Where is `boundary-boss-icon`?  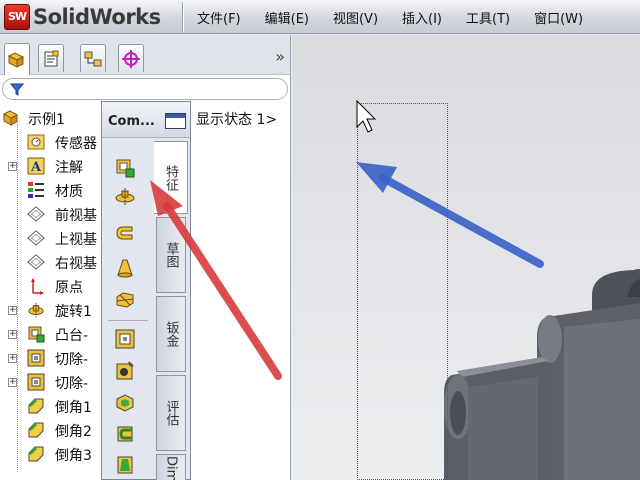 boundary-boss-icon is located at coordinates (125, 299).